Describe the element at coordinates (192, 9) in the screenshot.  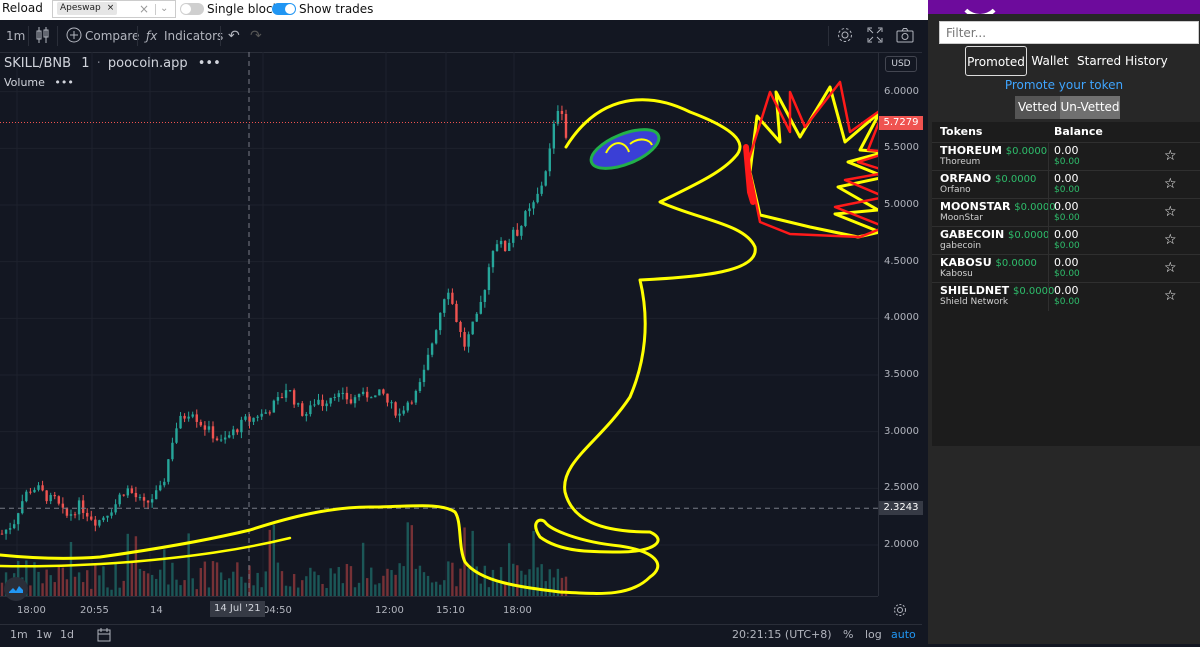
I see `single-blocks-toggle` at that location.